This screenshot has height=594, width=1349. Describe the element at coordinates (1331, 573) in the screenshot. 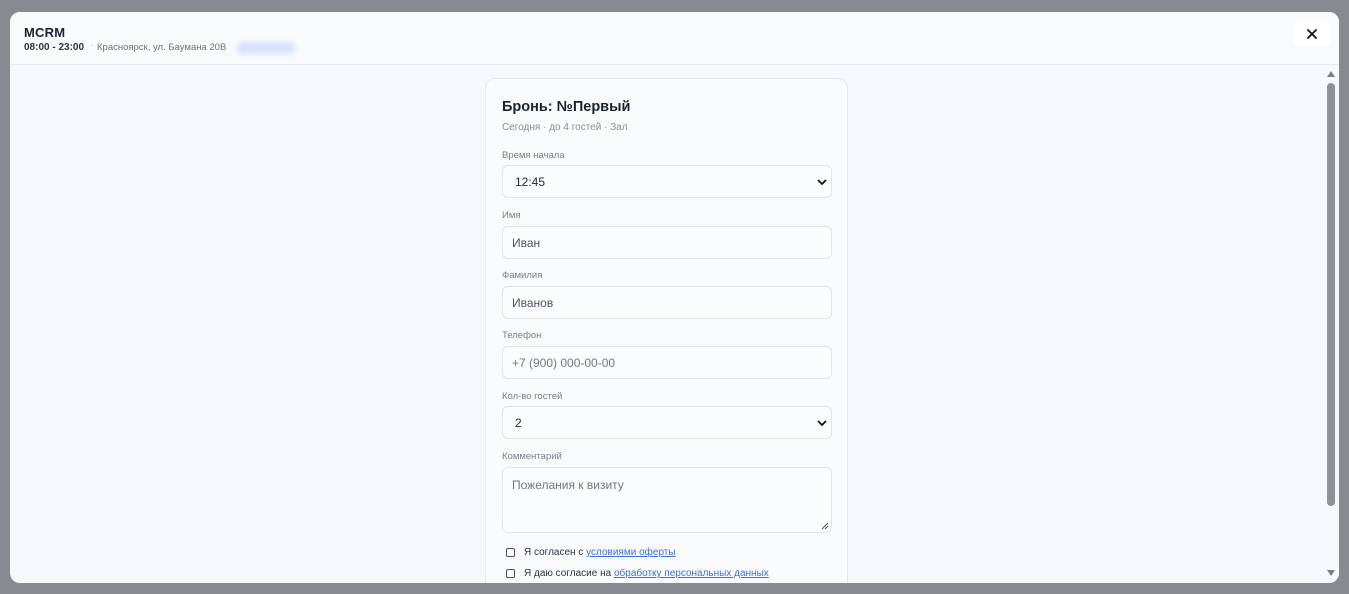

I see `scroll-down-arrow-icon` at that location.